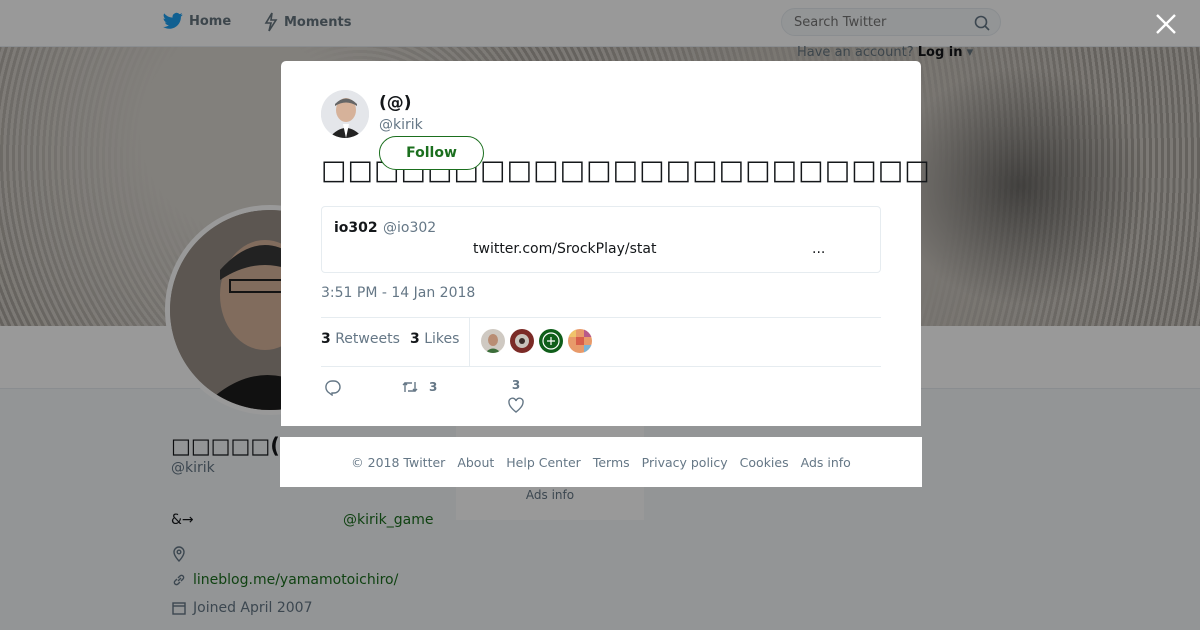  I want to click on likes-stat: 3 Likes, so click(434, 339).